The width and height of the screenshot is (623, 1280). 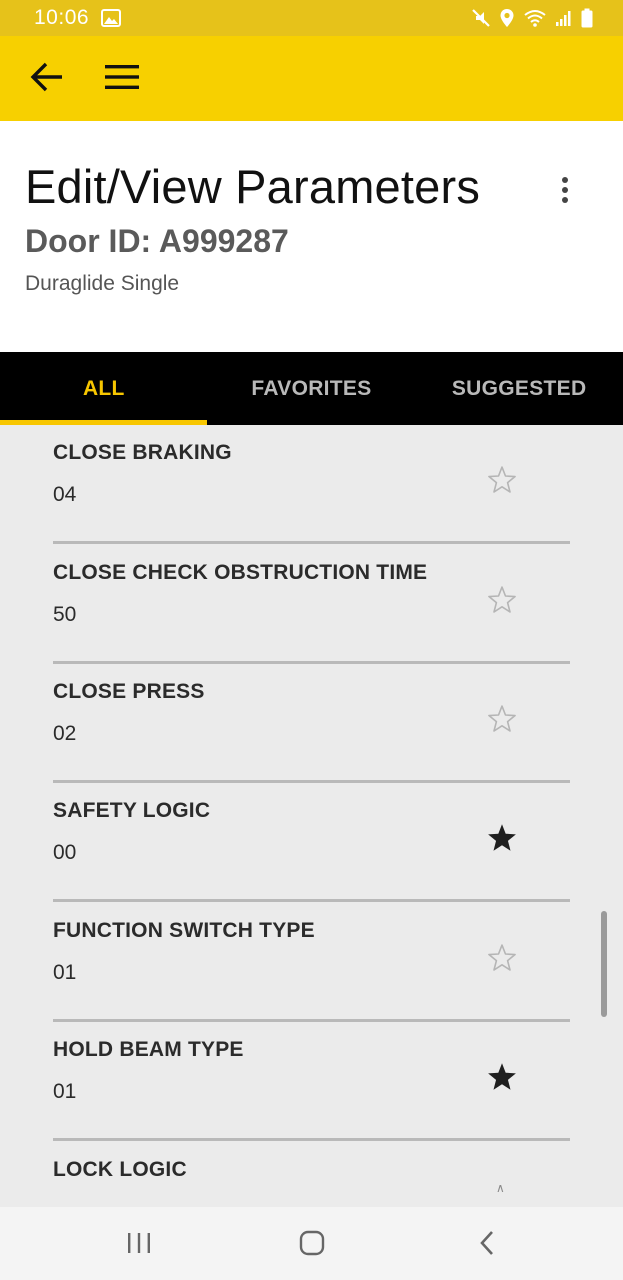 I want to click on recent-apps-icon, so click(x=139, y=1245).